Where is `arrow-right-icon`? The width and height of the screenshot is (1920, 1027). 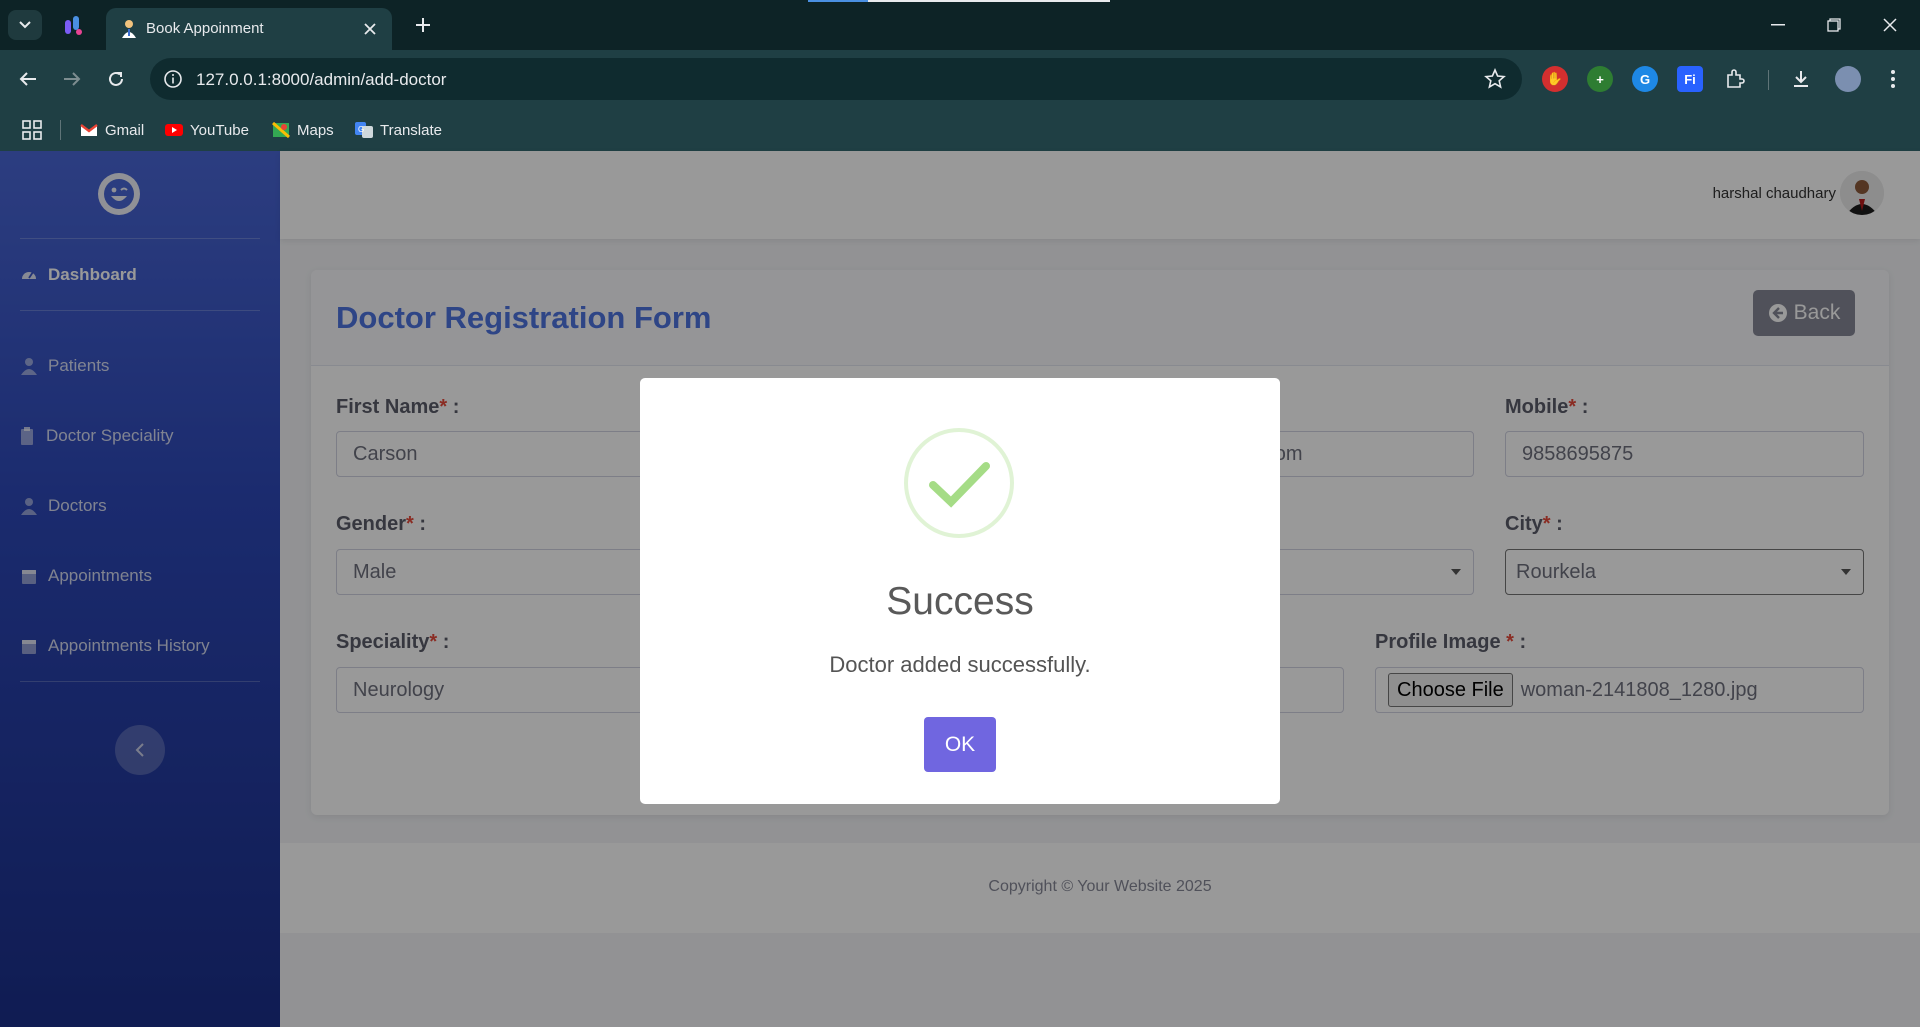 arrow-right-icon is located at coordinates (72, 79).